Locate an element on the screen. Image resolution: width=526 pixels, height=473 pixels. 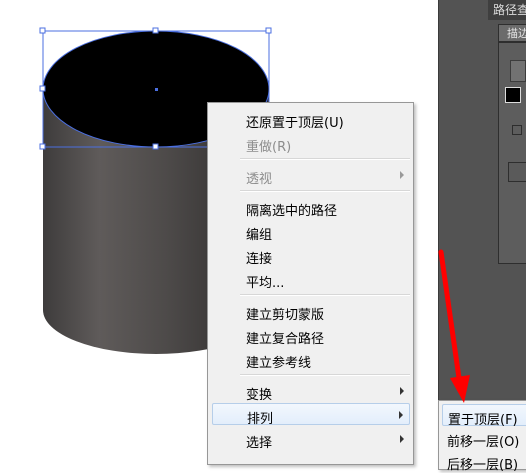
menu-item-label: 编组 is located at coordinates (259, 235).